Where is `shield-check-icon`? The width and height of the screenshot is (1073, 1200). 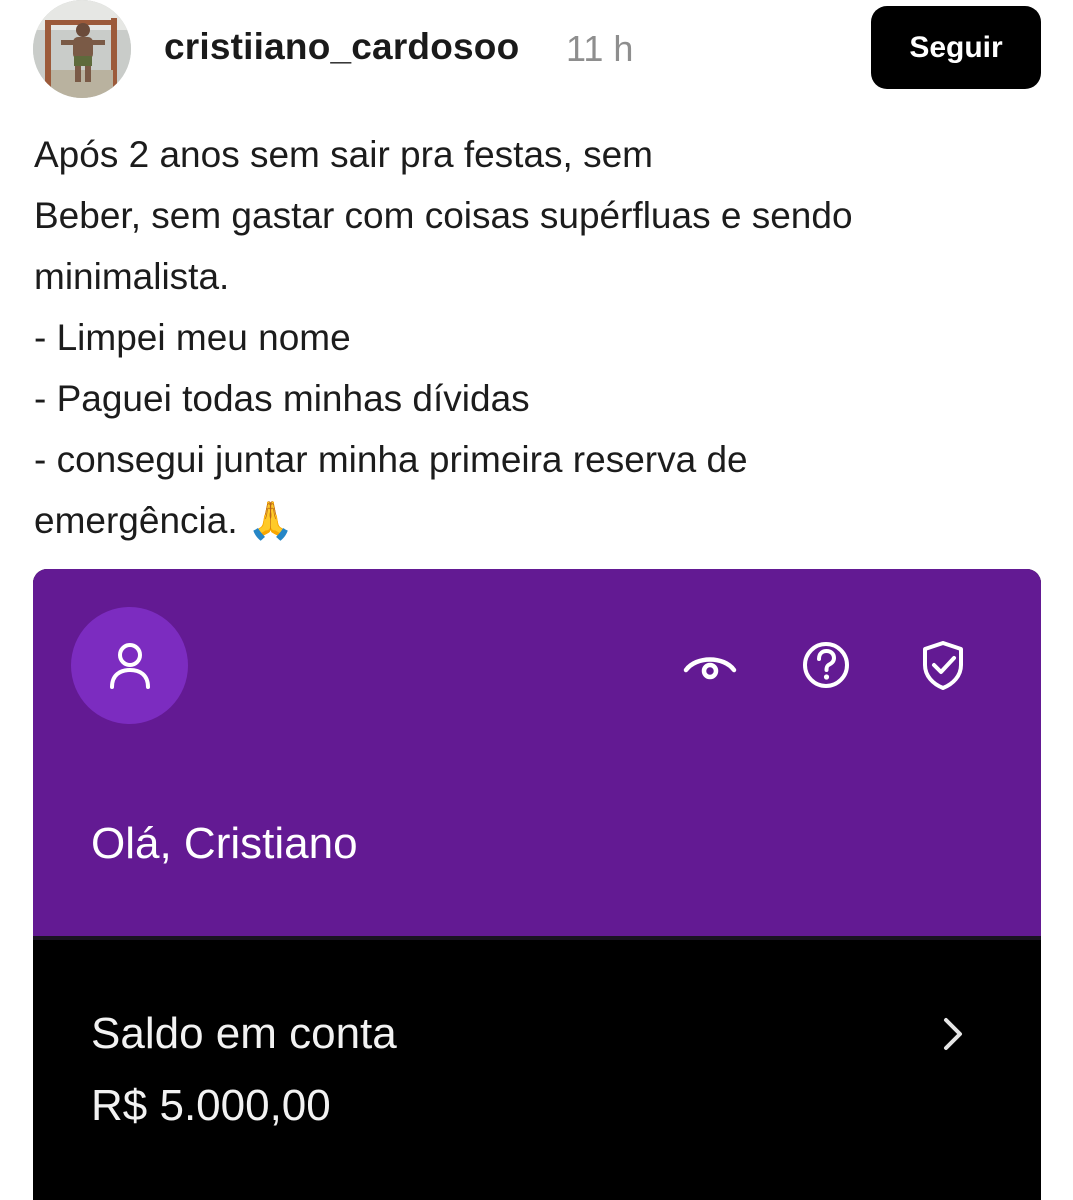 shield-check-icon is located at coordinates (943, 665).